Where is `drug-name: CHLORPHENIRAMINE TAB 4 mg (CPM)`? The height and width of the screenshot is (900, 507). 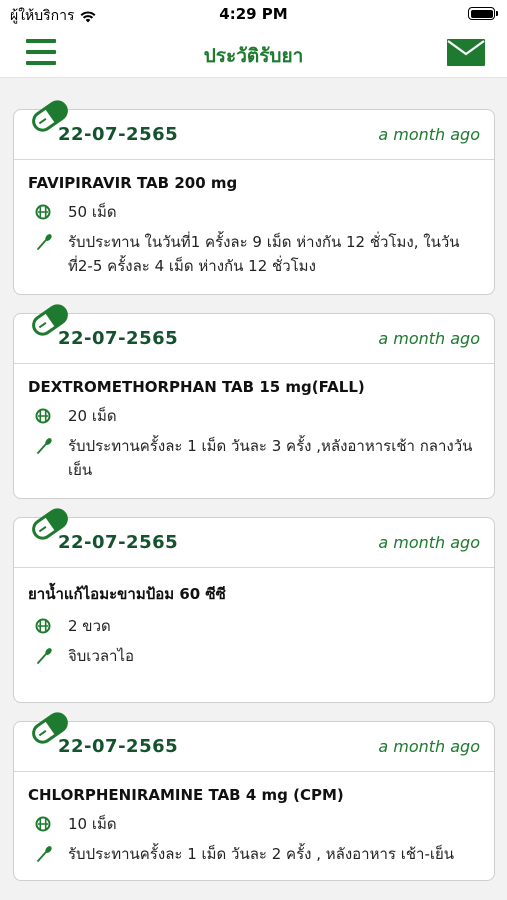
drug-name: CHLORPHENIRAMINE TAB 4 mg (CPM) is located at coordinates (186, 795).